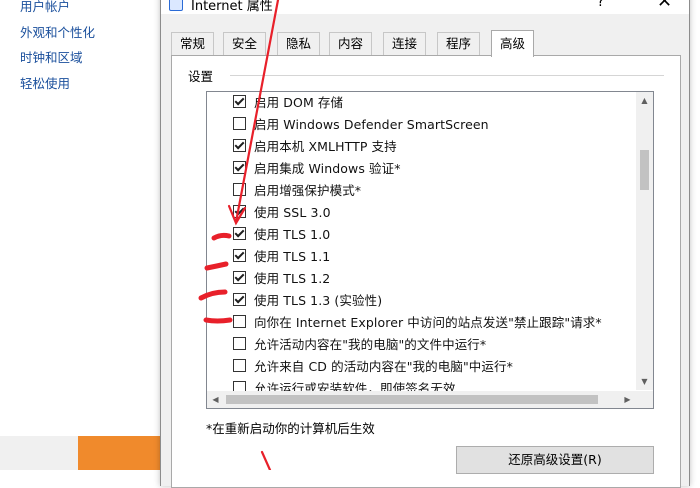  I want to click on tab-strip: 常规 安全 隐私 内容 连接 程序 高级, so click(426, 43).